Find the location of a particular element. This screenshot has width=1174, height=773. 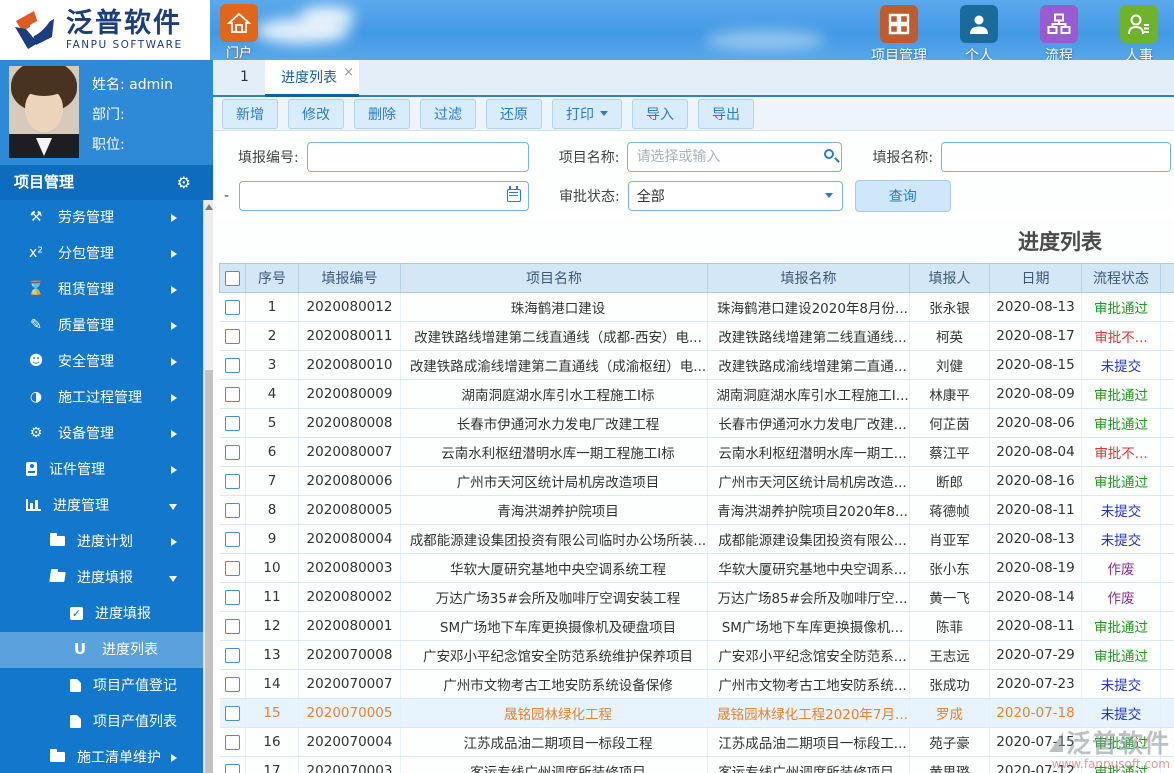

project-name-link: 广安邓小平纪念馆安全防范系统维护保养项目 is located at coordinates (554, 655).